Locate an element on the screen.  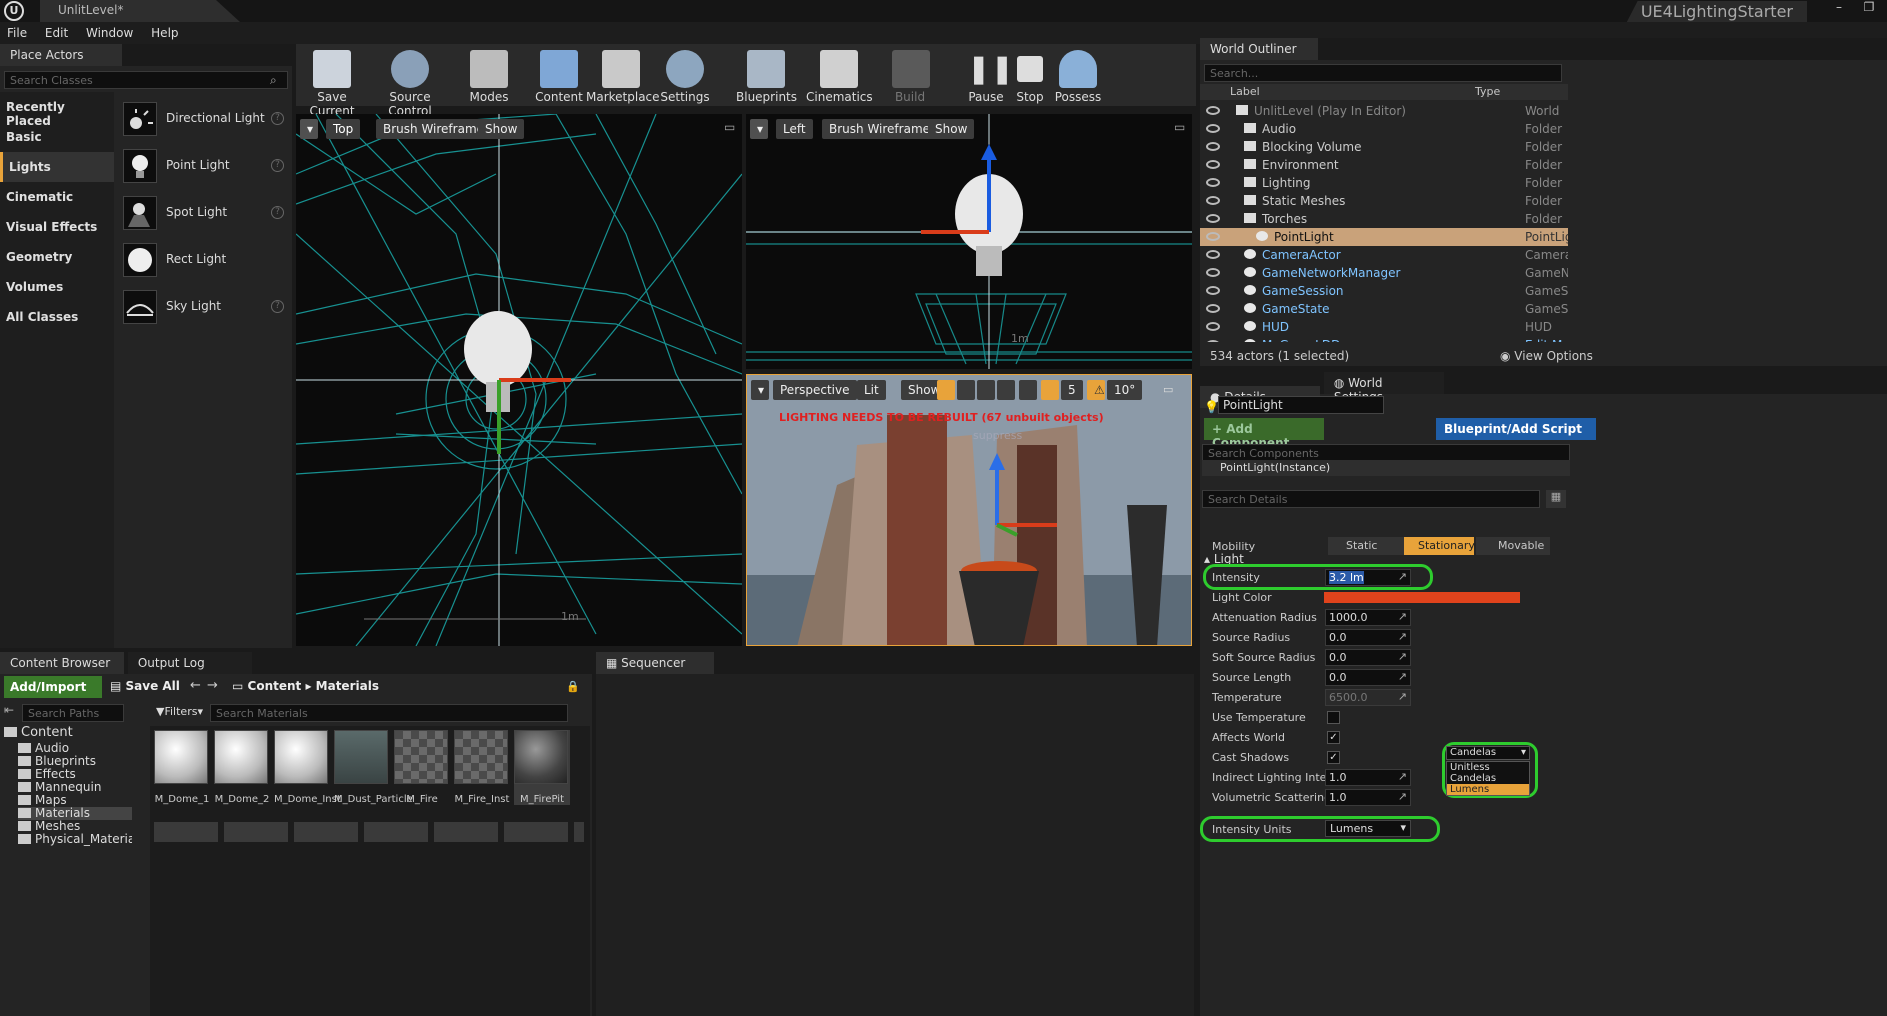
camera-speed-icon: ▭ is located at coordinates (1168, 389).